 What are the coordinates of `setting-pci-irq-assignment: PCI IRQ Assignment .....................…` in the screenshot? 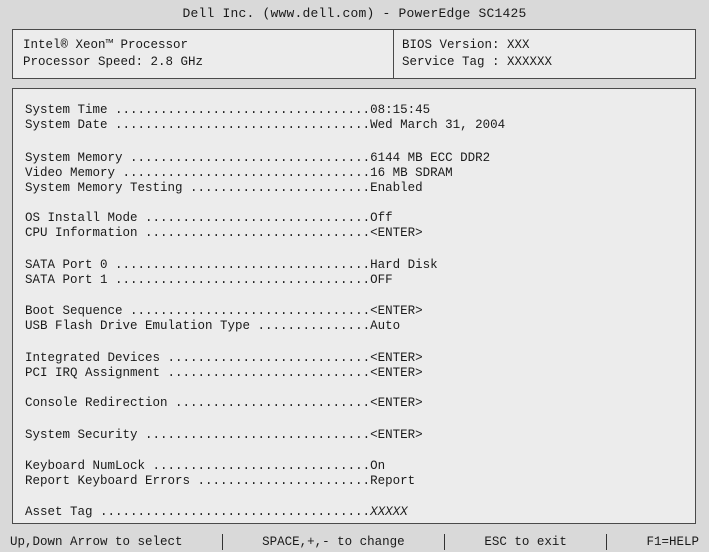 It's located at (224, 373).